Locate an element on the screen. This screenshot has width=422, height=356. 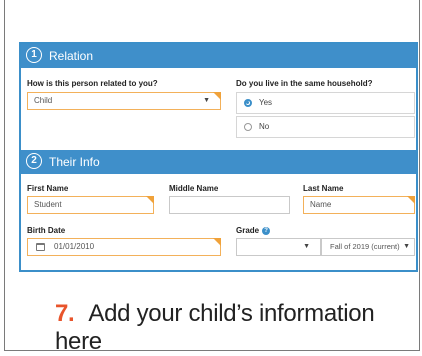
calendar-icon is located at coordinates (40, 247).